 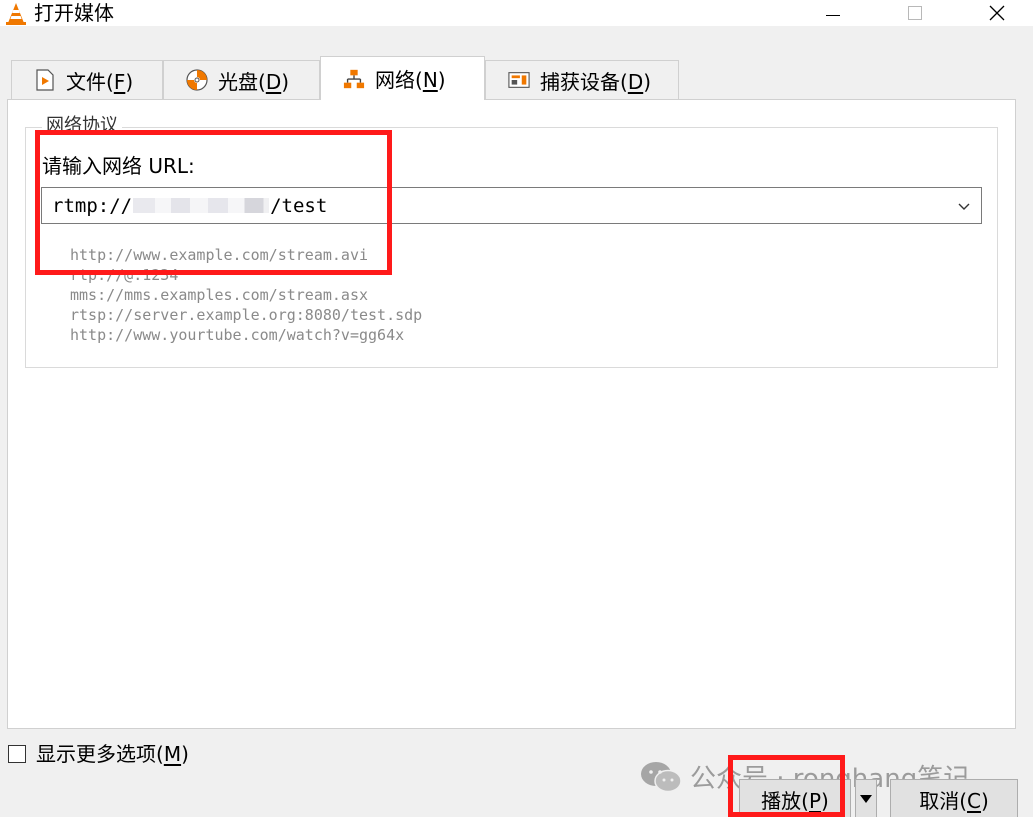 I want to click on tab-disc: 光盘(D), so click(x=241, y=79).